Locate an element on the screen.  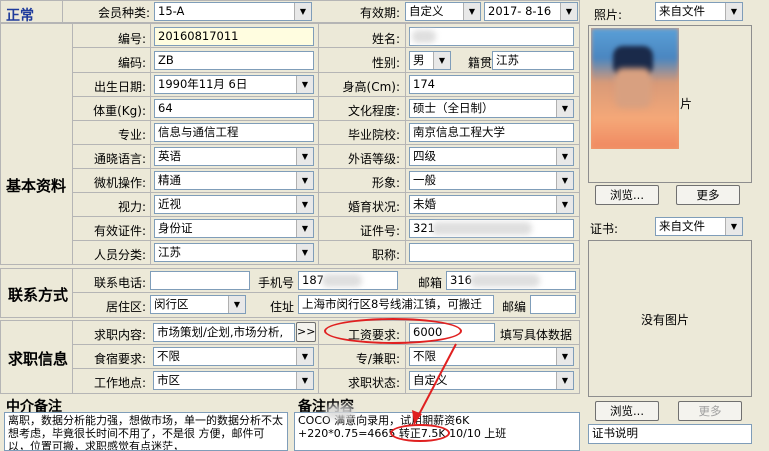
annotation-arrow is located at coordinates (434, 384).